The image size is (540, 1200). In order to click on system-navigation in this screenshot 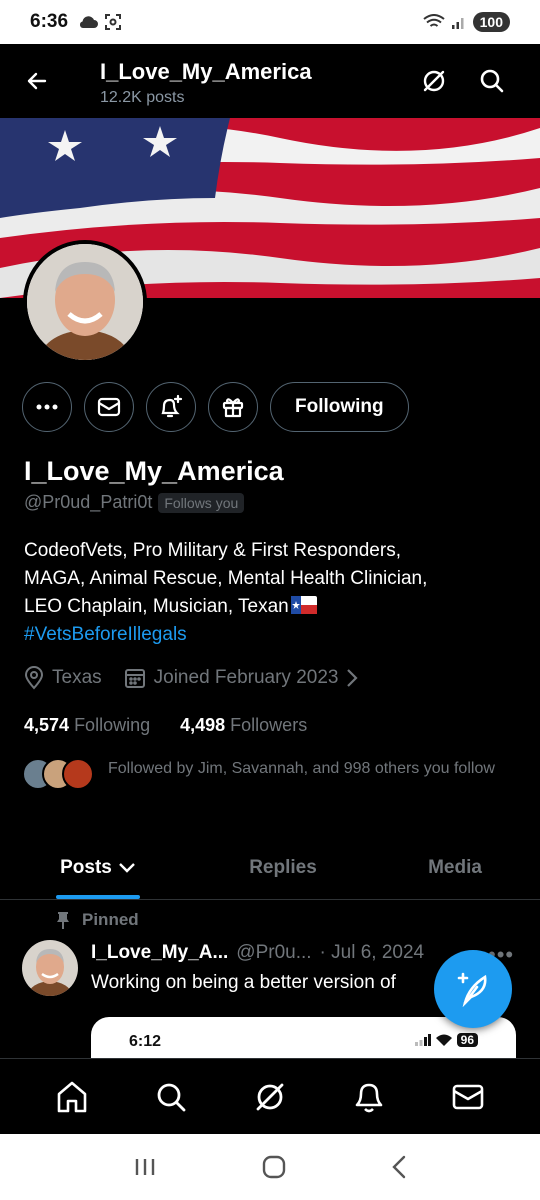, I will do `click(270, 1167)`.